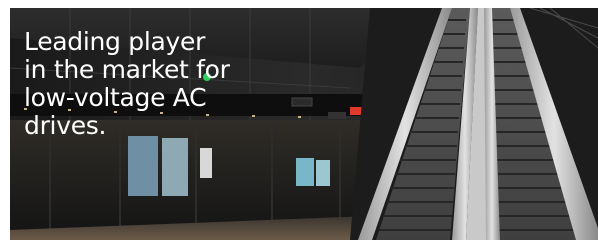 This screenshot has height=240, width=598. Describe the element at coordinates (115, 41) in the screenshot. I see `headline-line: Leading player` at that location.